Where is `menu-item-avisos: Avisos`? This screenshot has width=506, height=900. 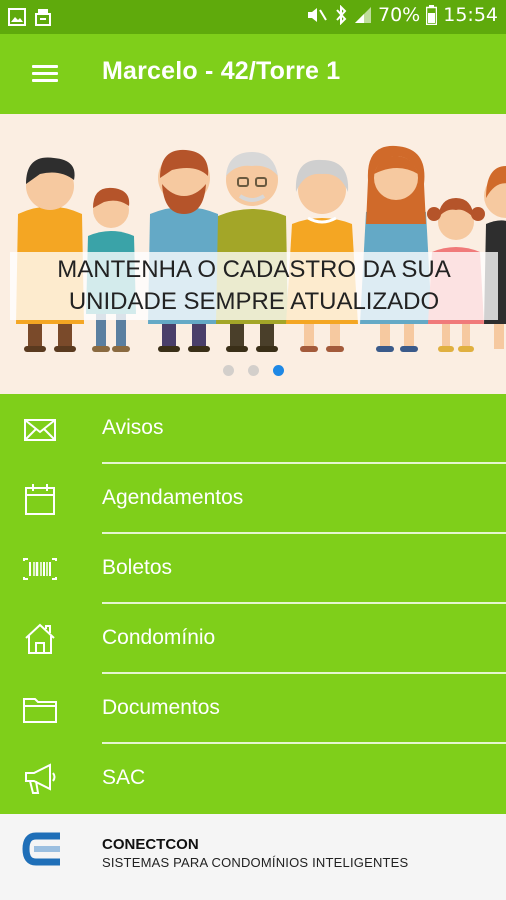
menu-item-avisos: Avisos is located at coordinates (253, 429).